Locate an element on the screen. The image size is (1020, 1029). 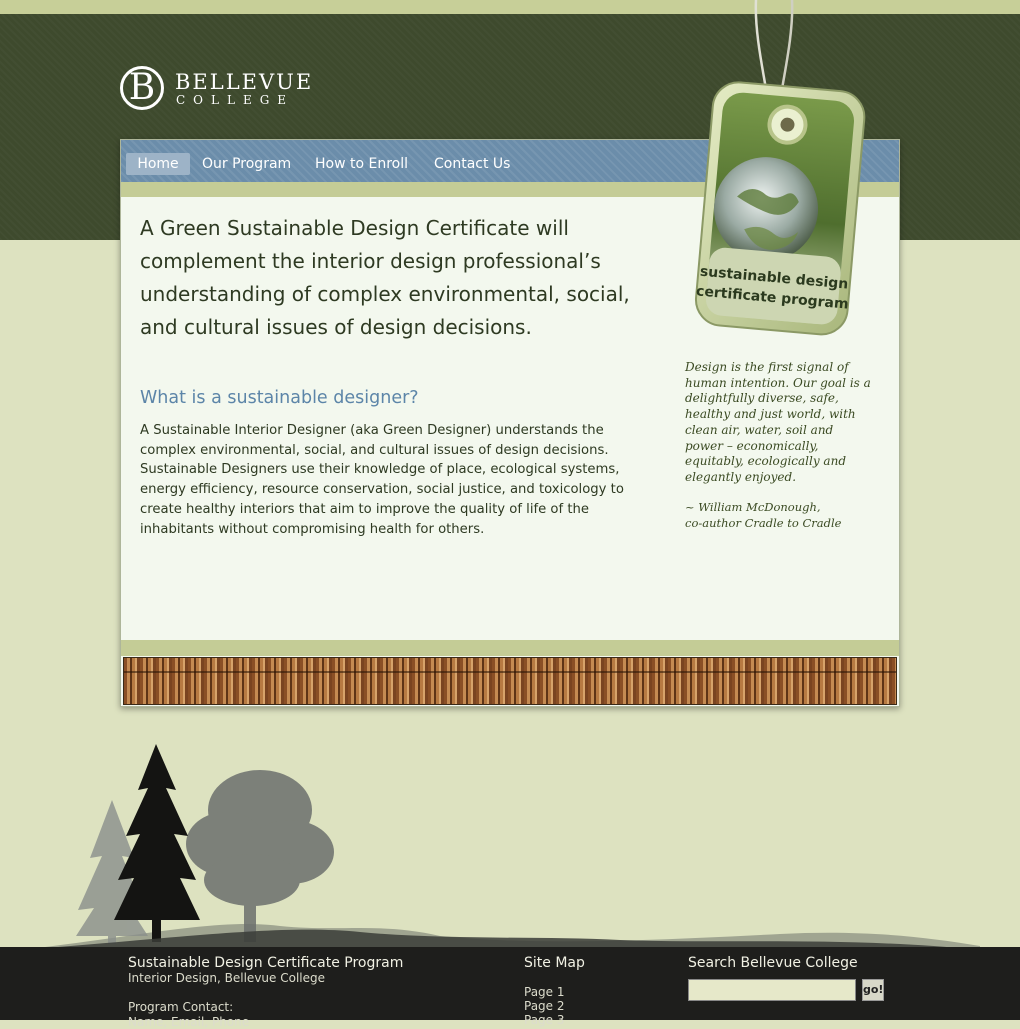
section-heading: What is a sustainable designer? is located at coordinates (279, 398).